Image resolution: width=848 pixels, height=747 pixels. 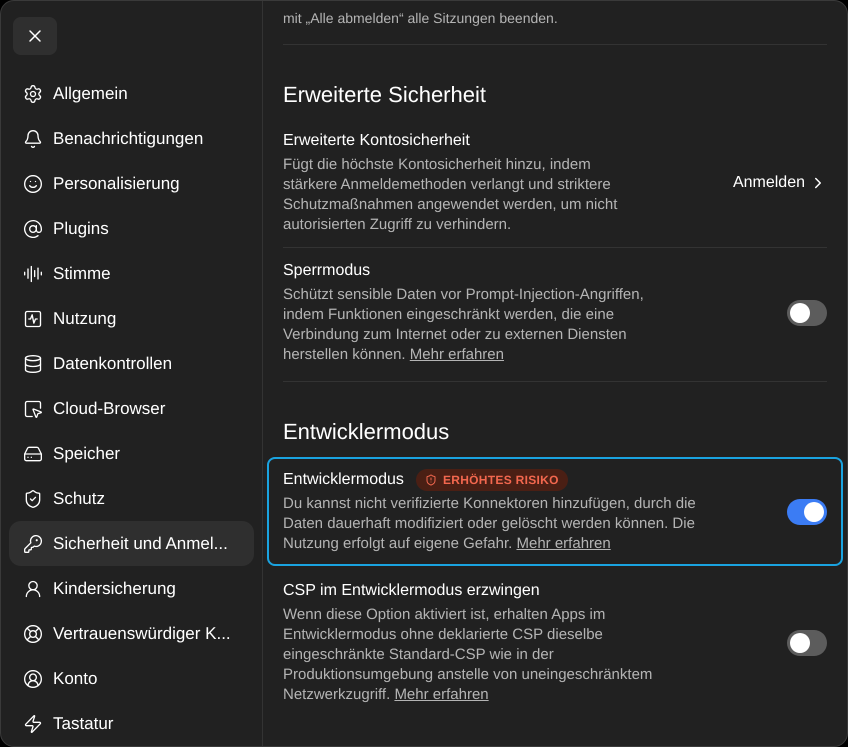 What do you see at coordinates (131, 273) in the screenshot?
I see `sidebar-item: Stimme` at bounding box center [131, 273].